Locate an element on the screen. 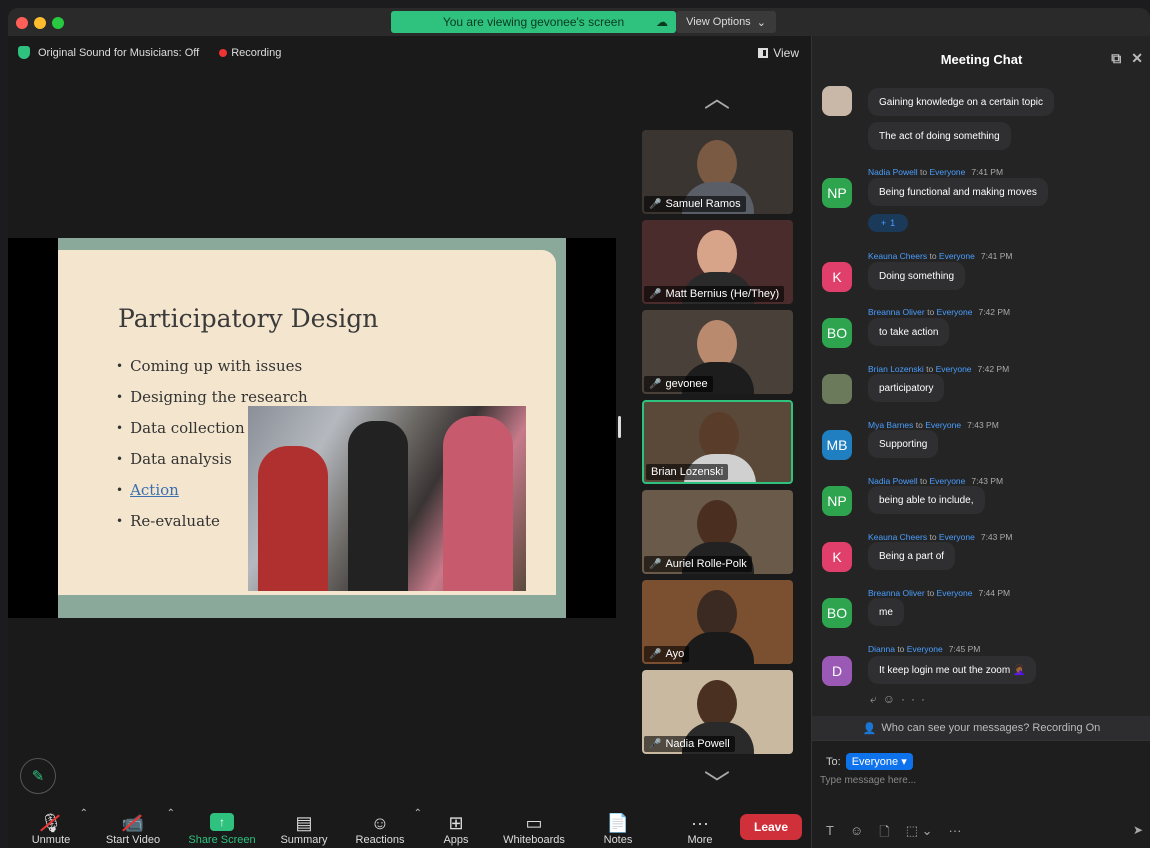  message-actions: ⤶☺··· is located at coordinates (900, 699).